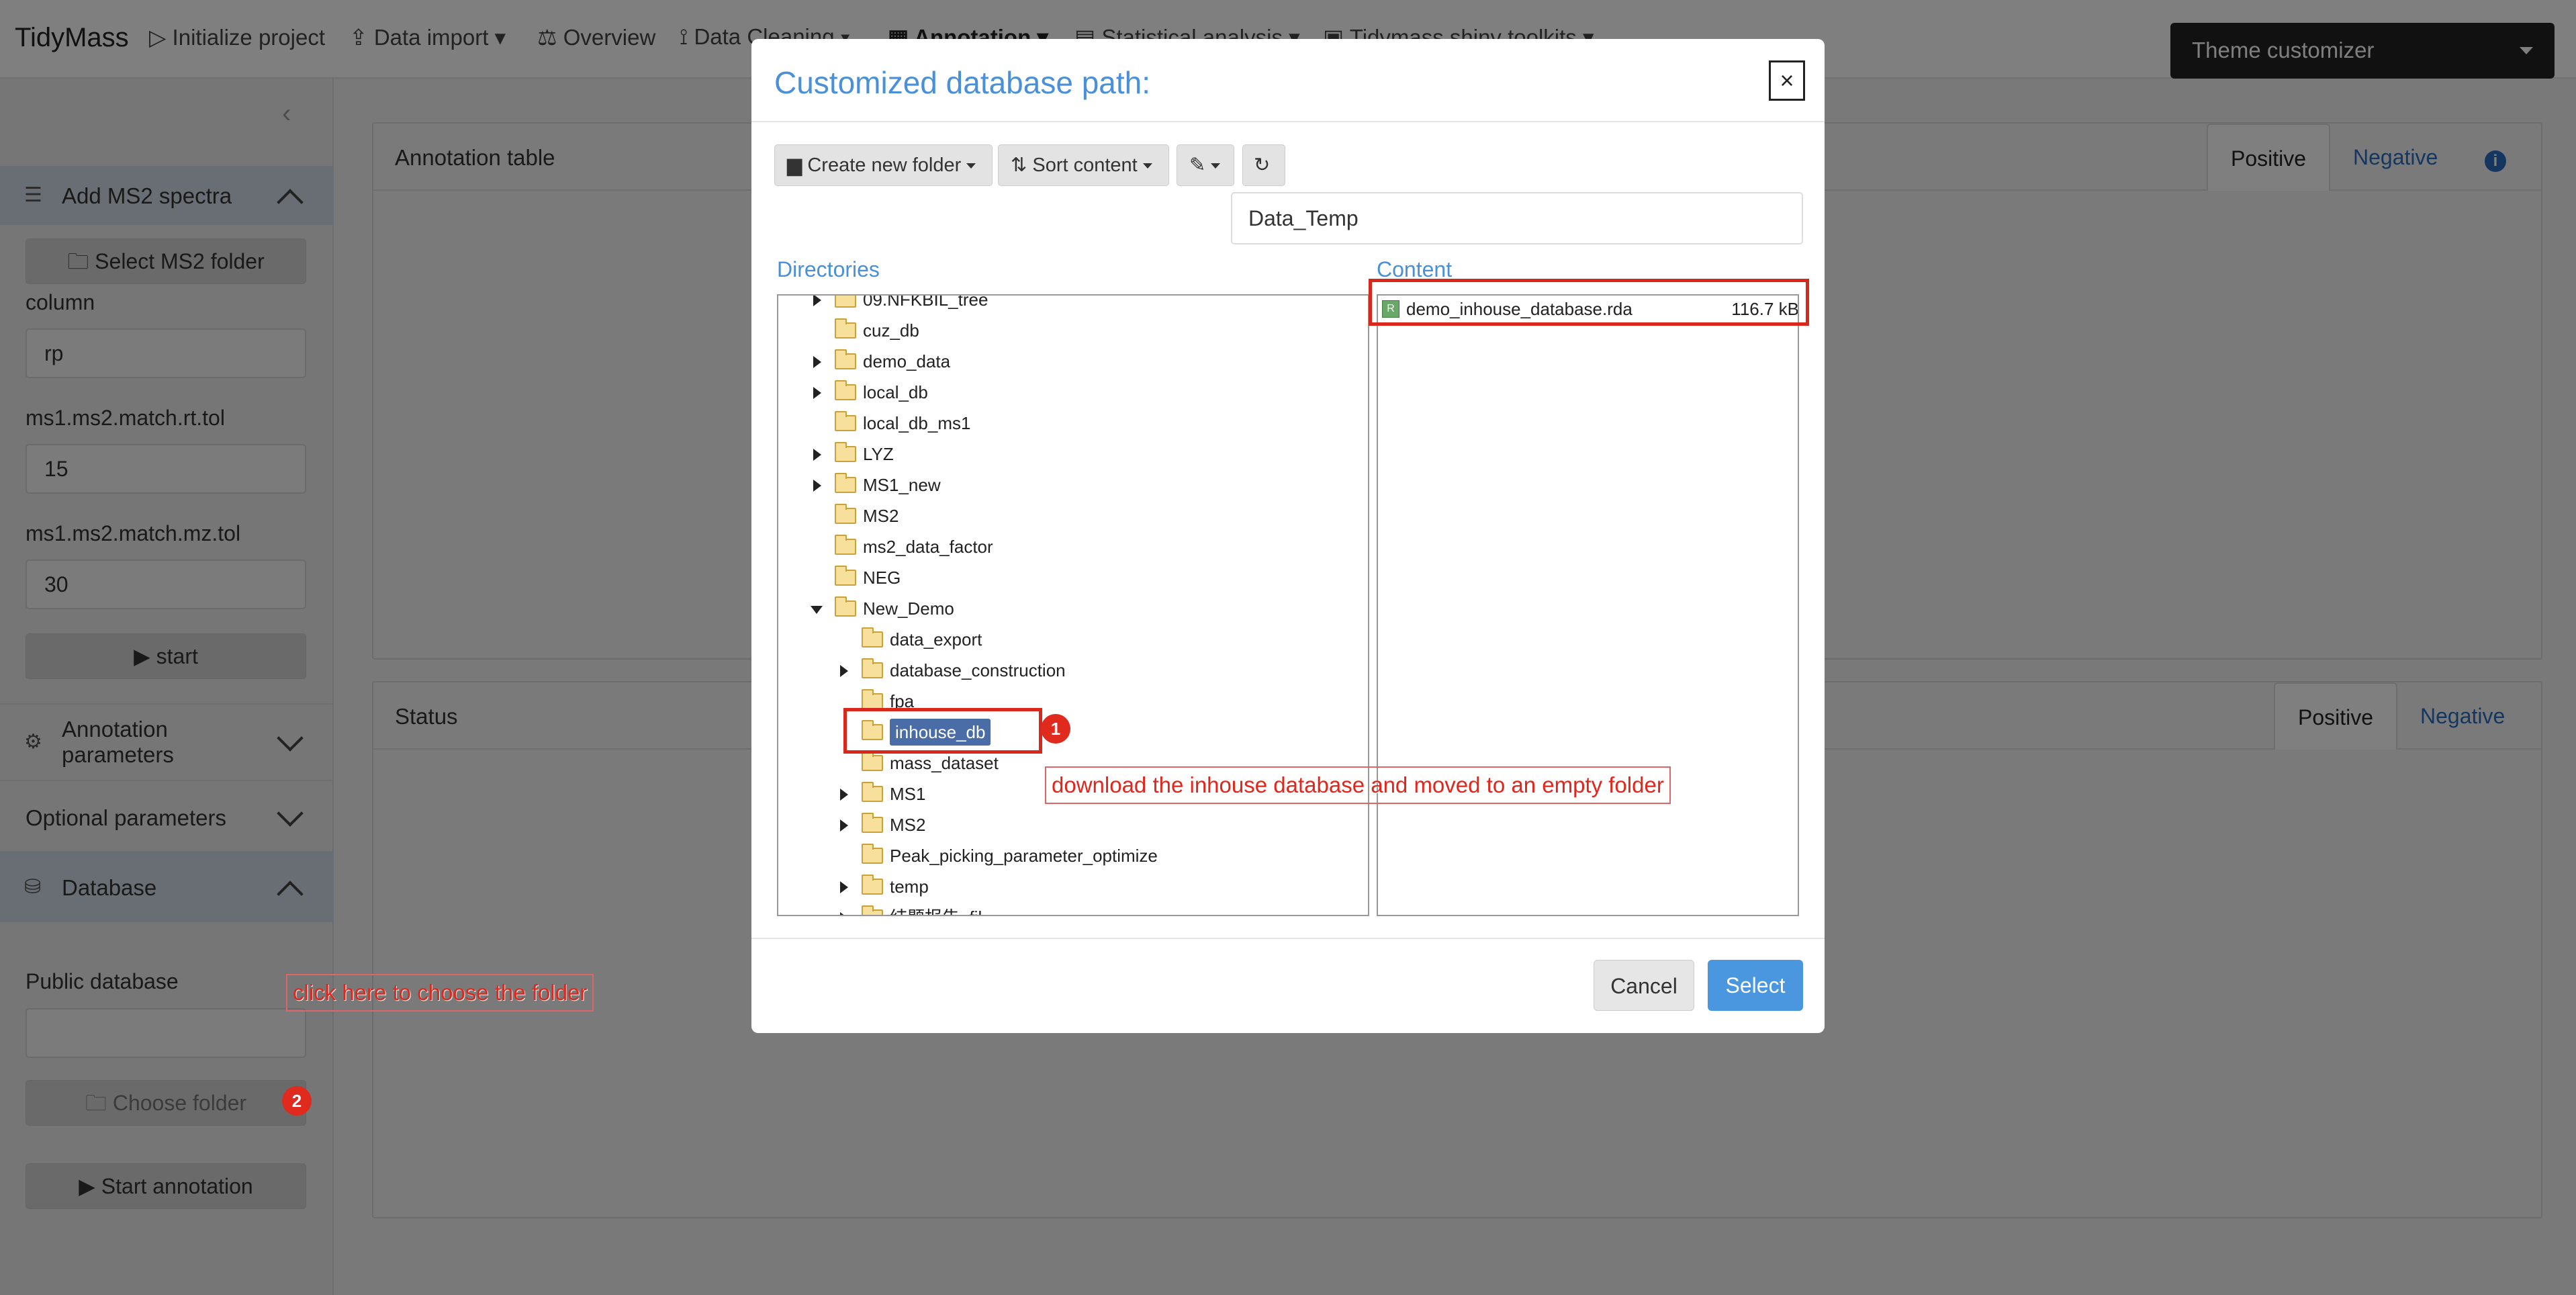  What do you see at coordinates (1073, 423) in the screenshot?
I see `tree-item: local_db_ms1` at bounding box center [1073, 423].